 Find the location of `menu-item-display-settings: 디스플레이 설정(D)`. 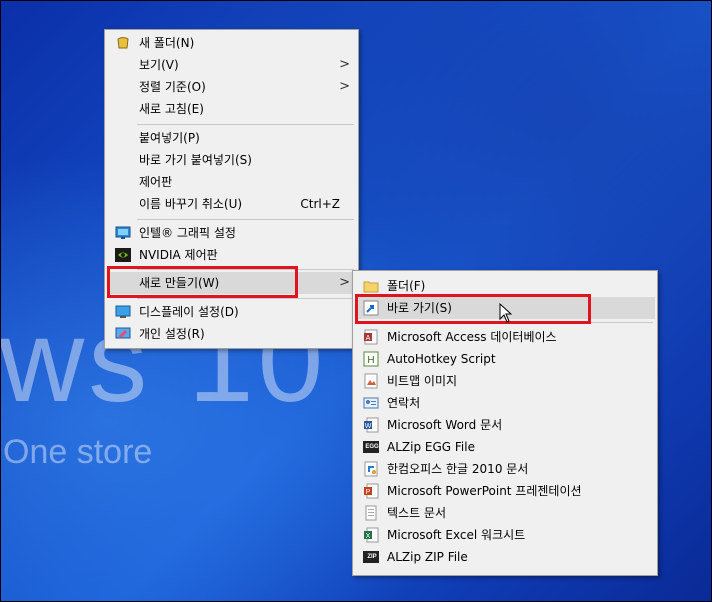

menu-item-display-settings: 디스플레이 설정(D) is located at coordinates (231, 312).